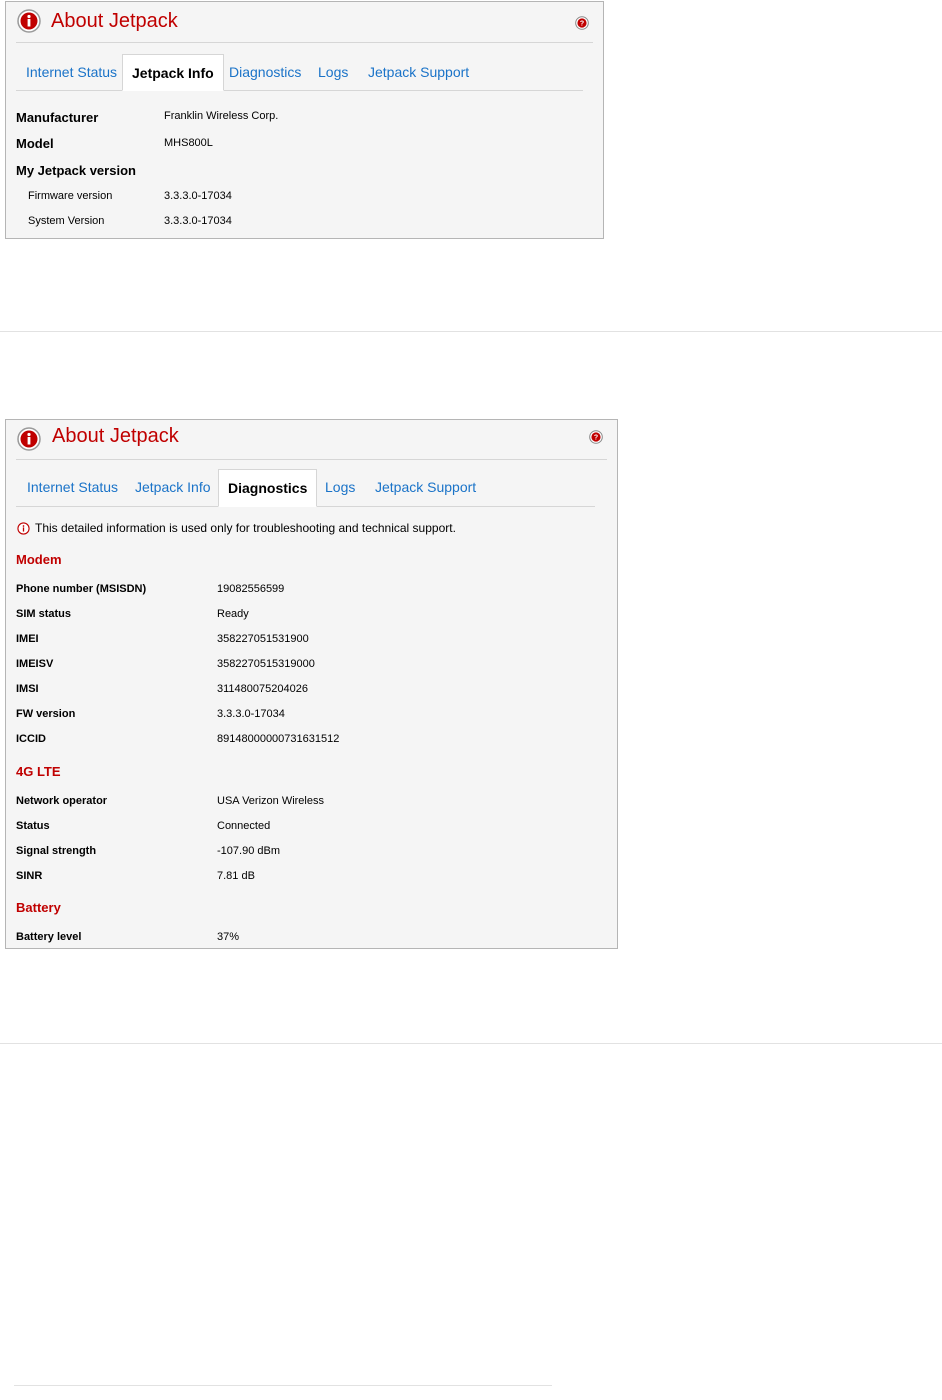  What do you see at coordinates (244, 826) in the screenshot?
I see `detail-value: Connected` at bounding box center [244, 826].